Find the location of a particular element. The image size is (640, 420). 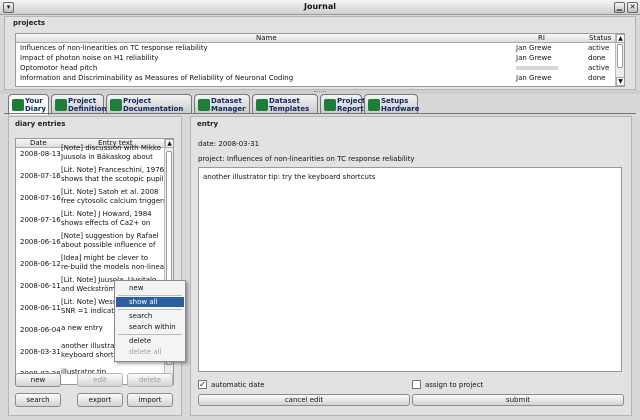

tab-label: Your Diary is located at coordinates (35, 105).